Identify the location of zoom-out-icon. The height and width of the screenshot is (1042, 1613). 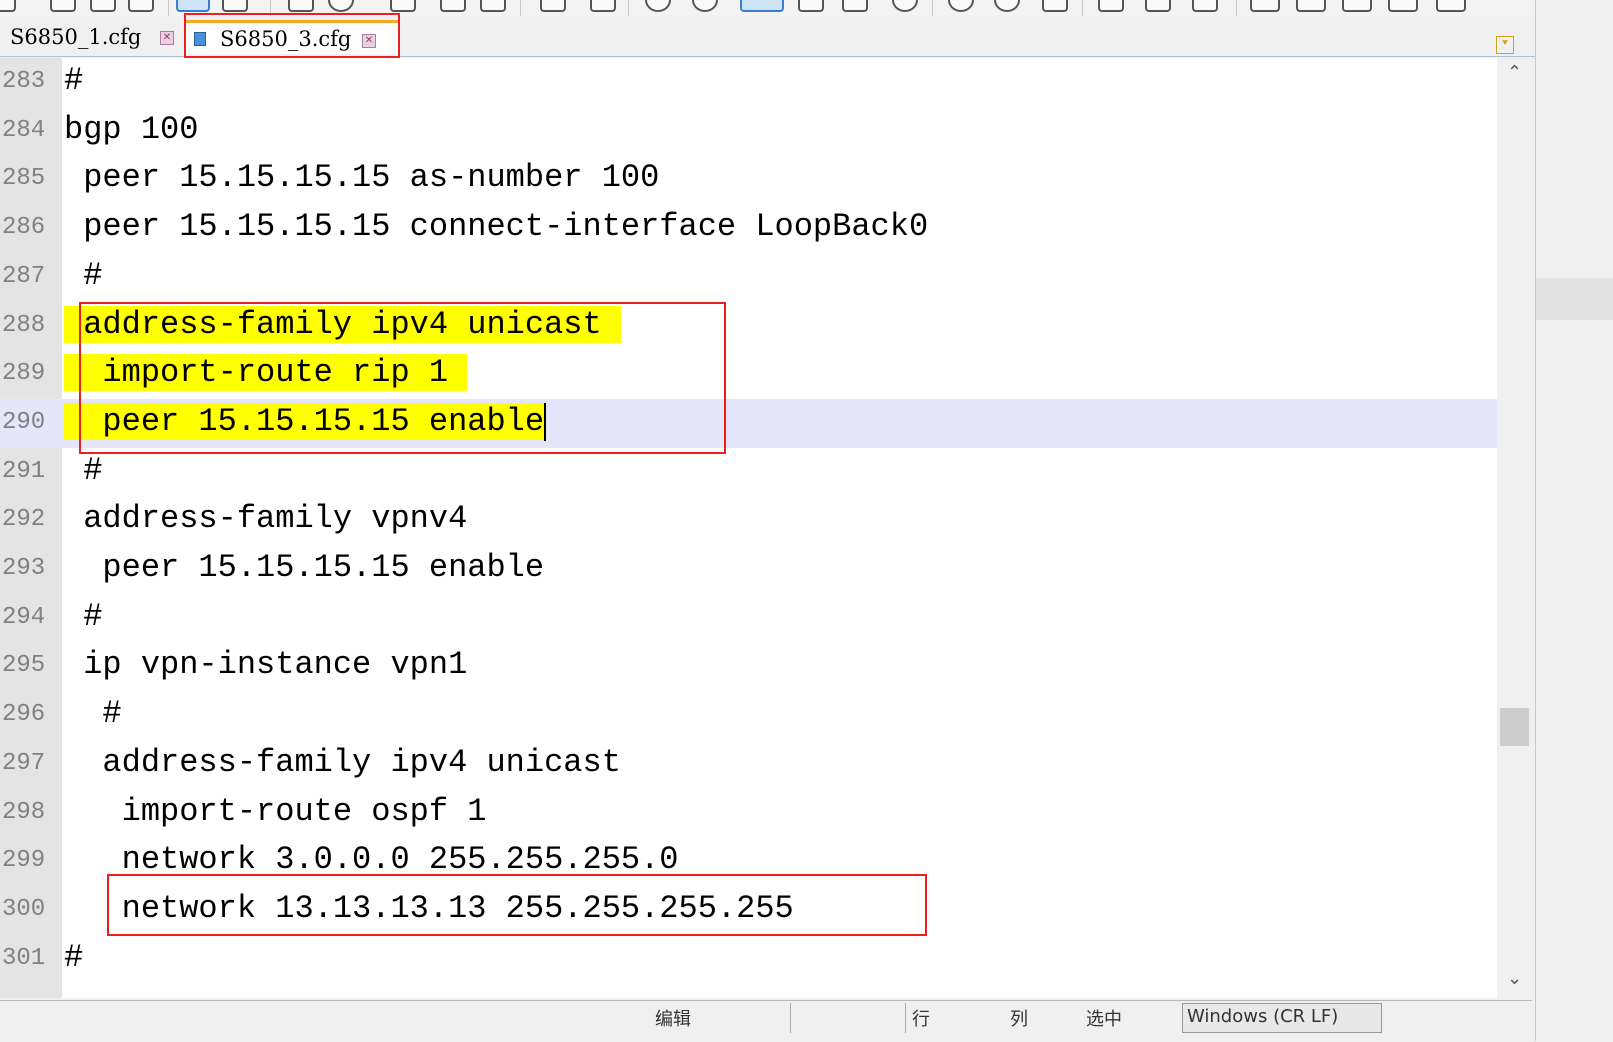
(705, 6).